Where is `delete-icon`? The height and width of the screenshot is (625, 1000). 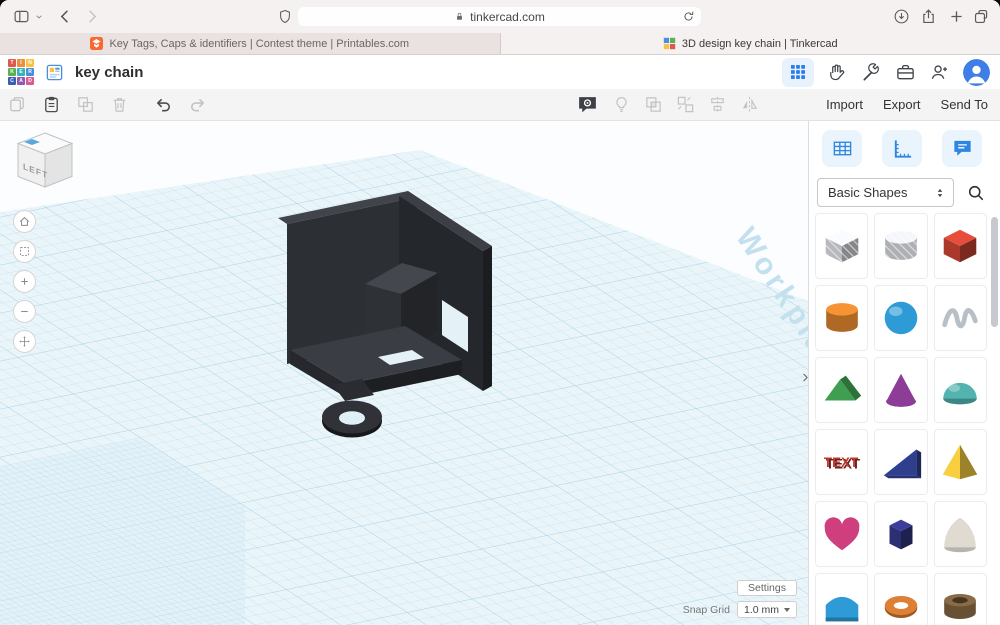
delete-icon is located at coordinates (119, 104).